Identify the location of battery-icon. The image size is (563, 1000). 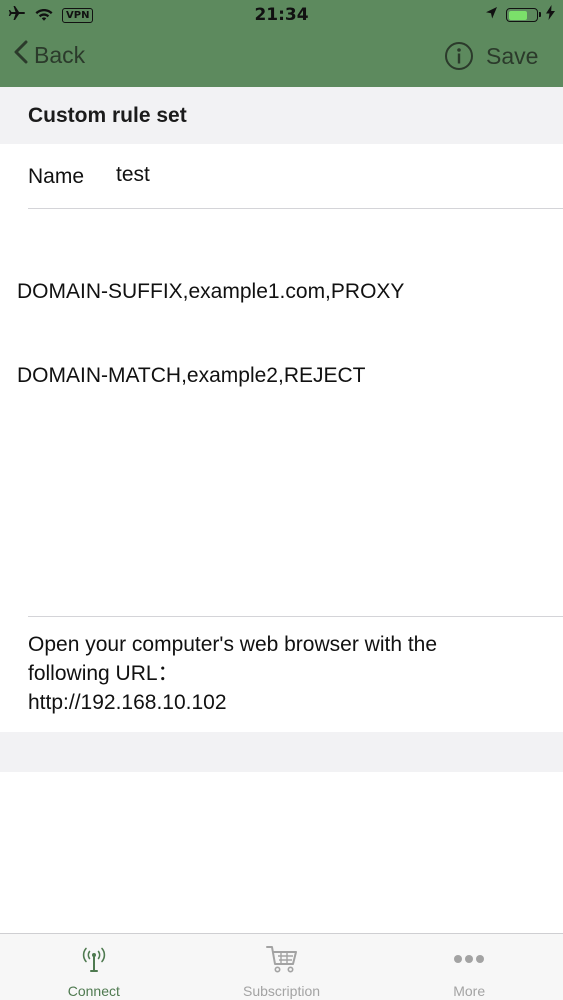
(523, 15).